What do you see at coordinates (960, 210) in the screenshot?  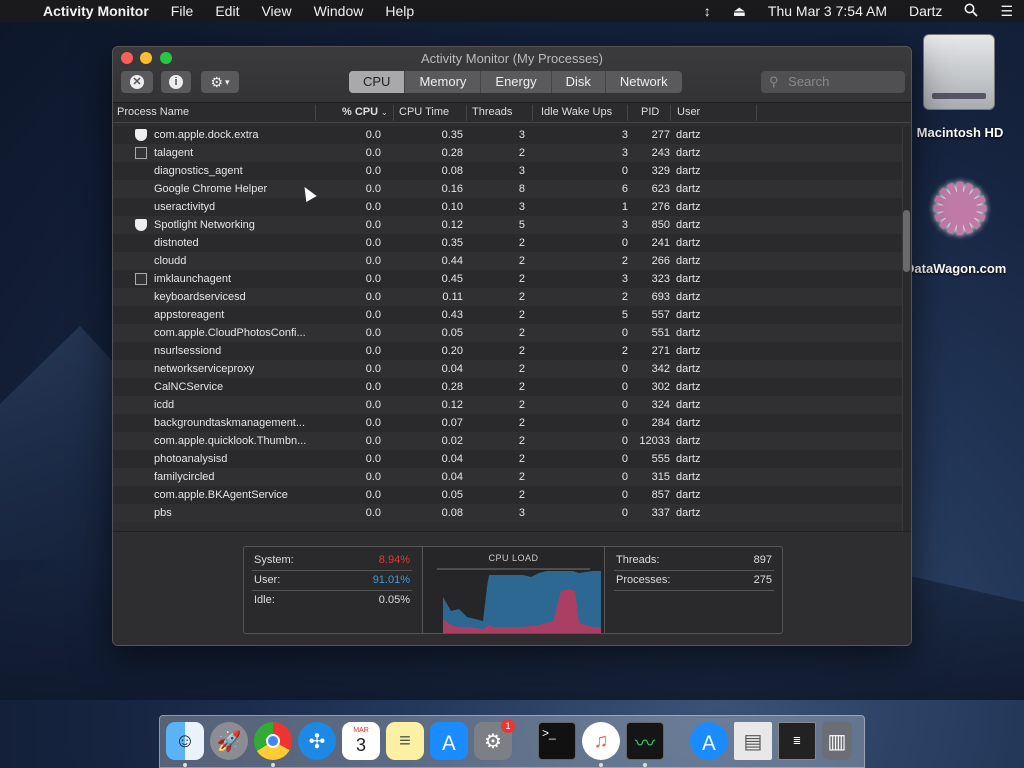 I see `datawagon-star-icon: ✺` at bounding box center [960, 210].